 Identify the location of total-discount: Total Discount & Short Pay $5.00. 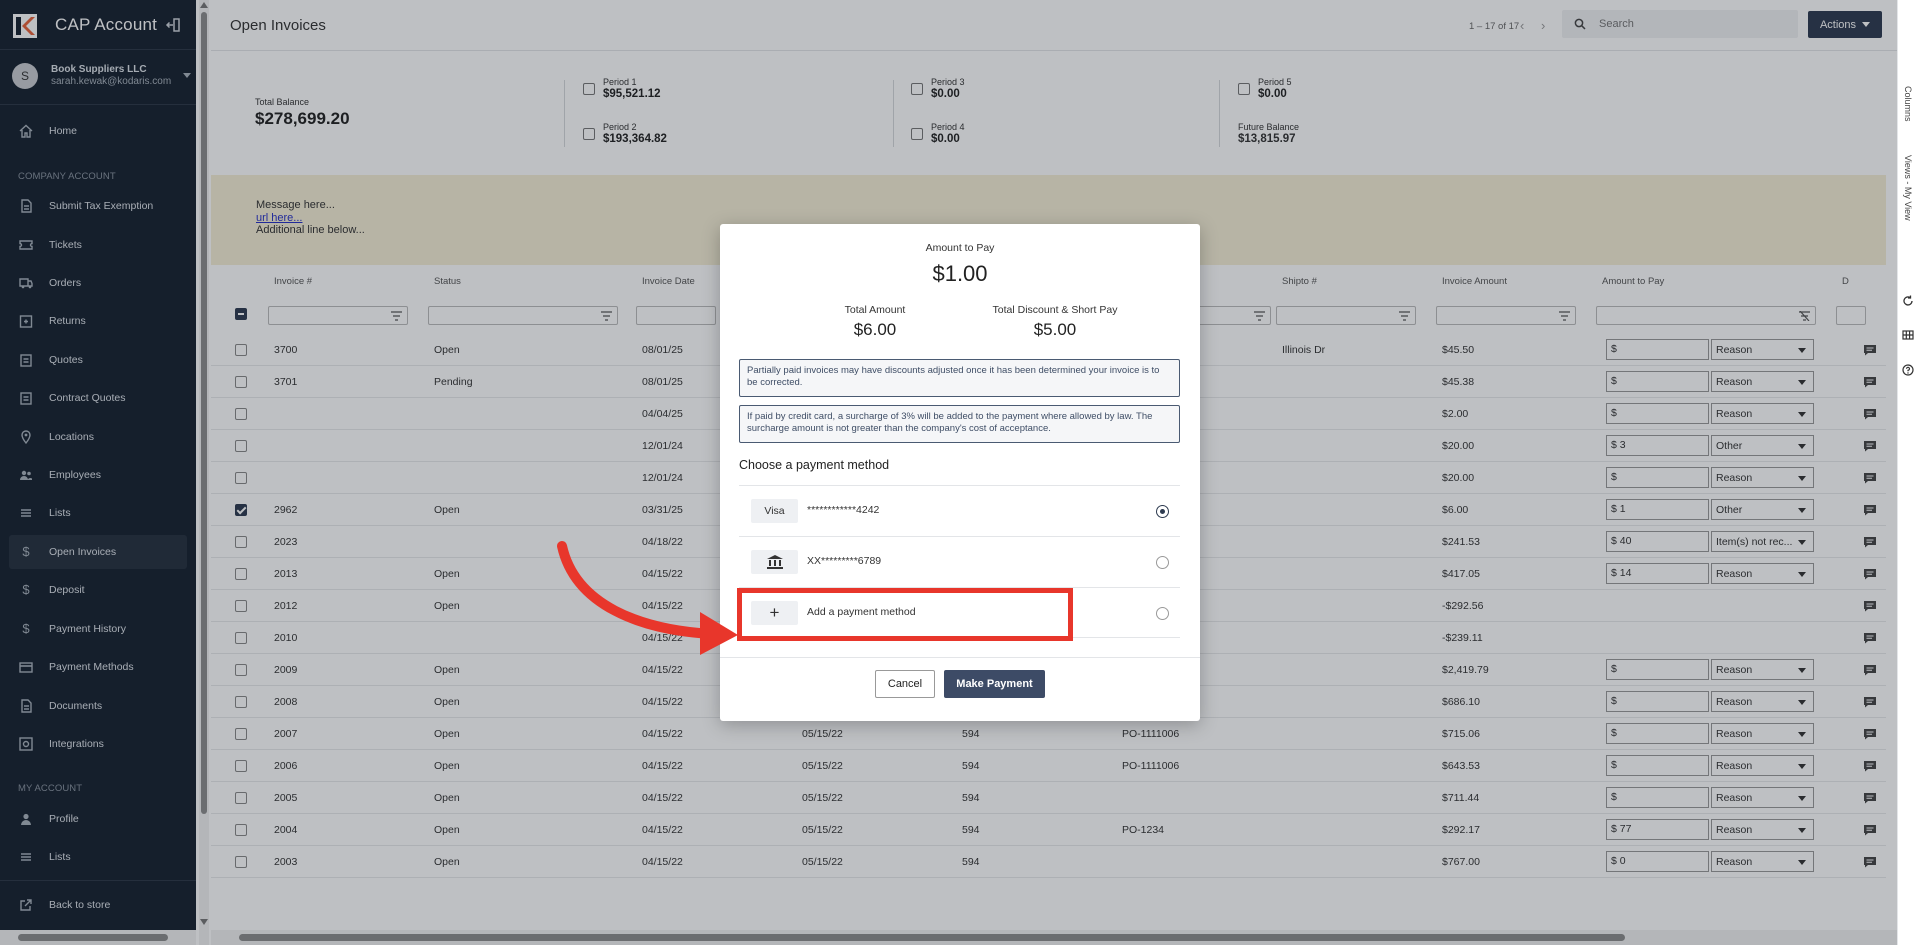
(1055, 322).